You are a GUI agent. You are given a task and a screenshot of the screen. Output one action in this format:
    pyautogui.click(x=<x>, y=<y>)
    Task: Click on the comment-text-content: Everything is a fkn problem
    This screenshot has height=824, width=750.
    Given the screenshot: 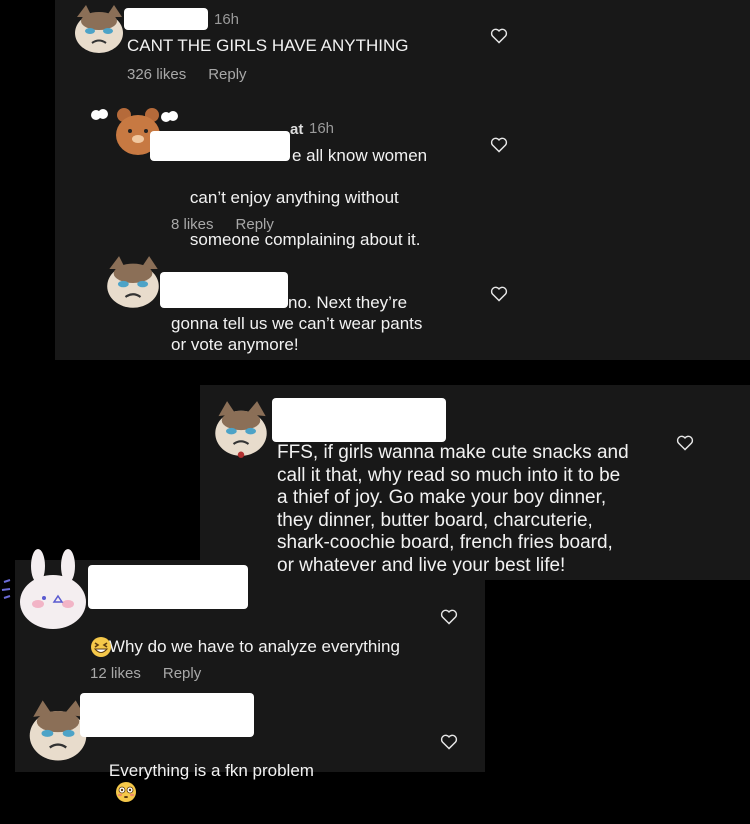 What is the action you would take?
    pyautogui.click(x=211, y=770)
    